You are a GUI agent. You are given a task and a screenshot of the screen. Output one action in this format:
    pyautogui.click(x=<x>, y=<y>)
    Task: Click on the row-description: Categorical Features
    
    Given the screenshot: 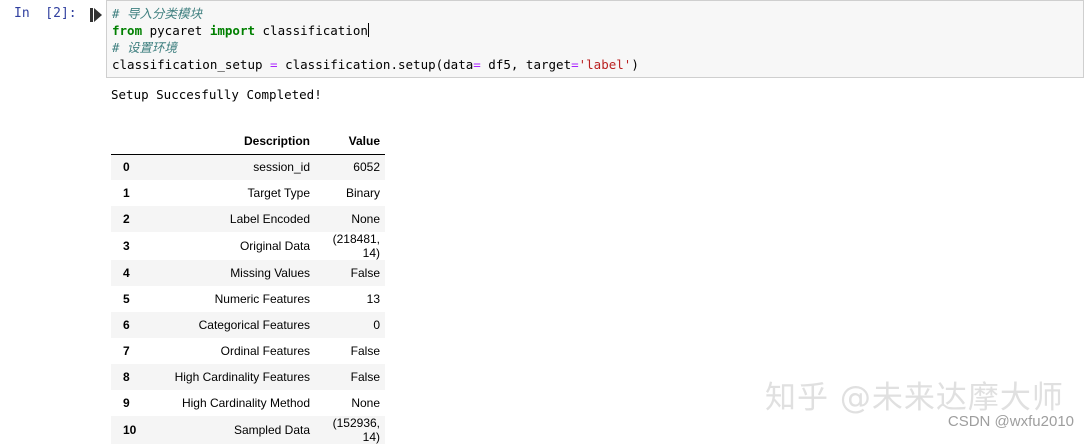 What is the action you would take?
    pyautogui.click(x=254, y=325)
    